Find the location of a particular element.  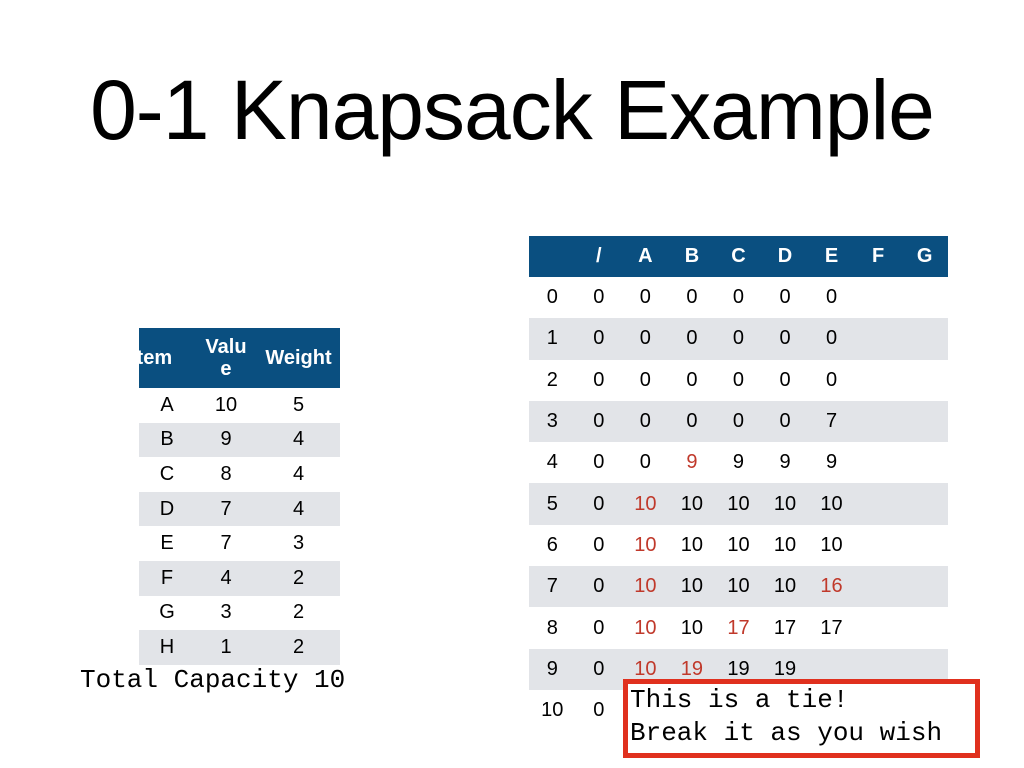

dp-table-row: 2 0 0 0 0 0 0 is located at coordinates (738, 380).